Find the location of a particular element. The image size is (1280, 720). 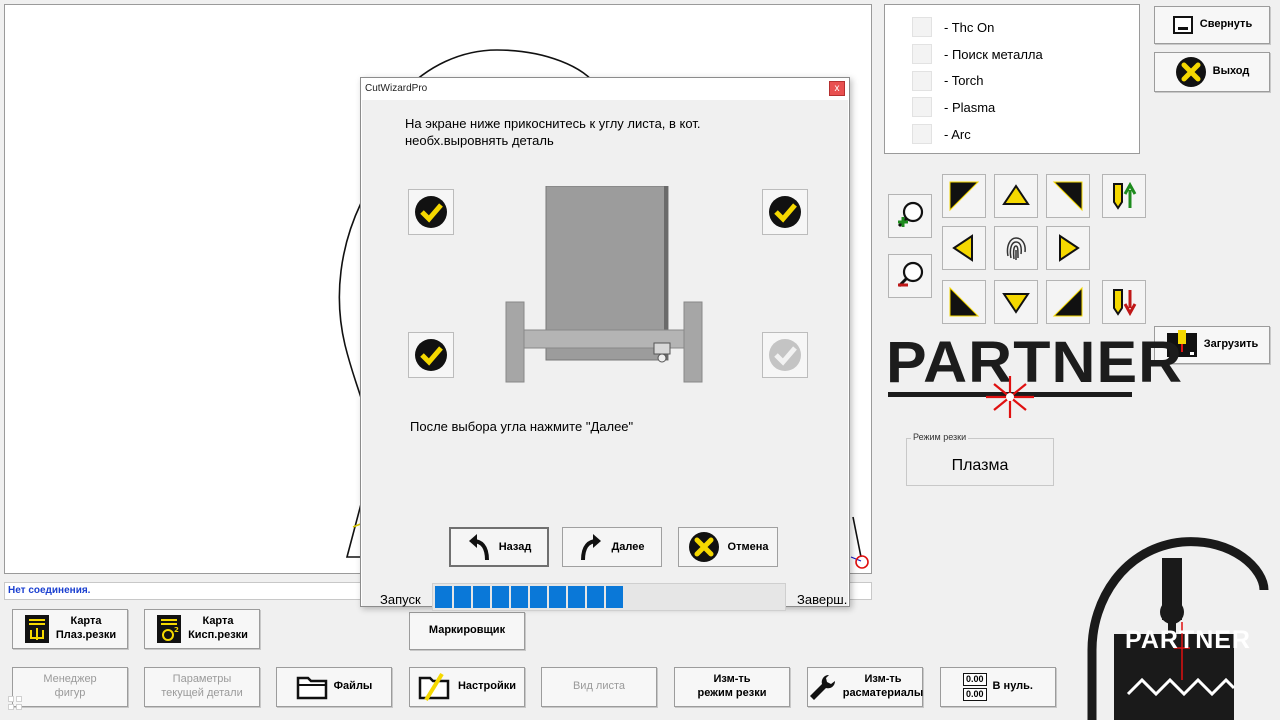

oxy-cut-map-button: 2 Карта Кисп.резки is located at coordinates (202, 629).